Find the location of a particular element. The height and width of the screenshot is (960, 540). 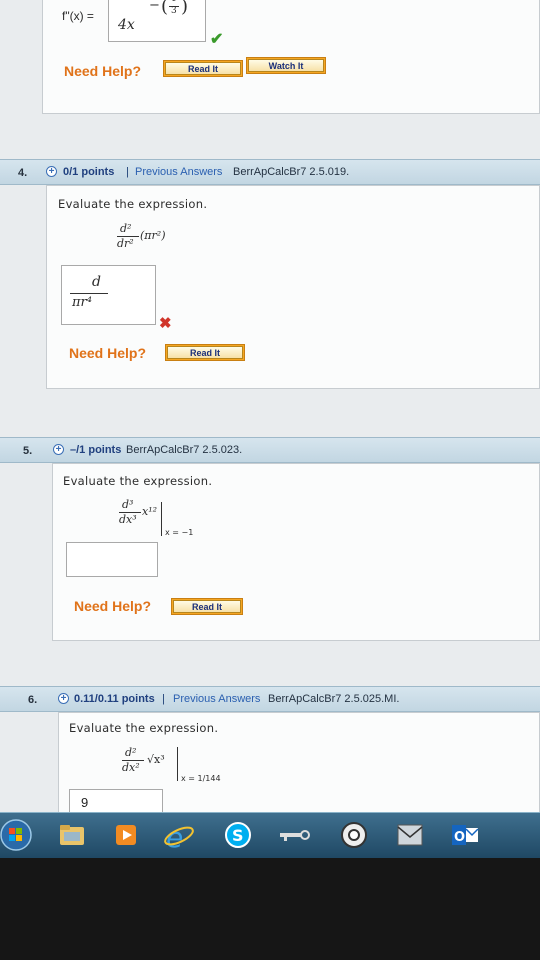

start-orb-icon is located at coordinates (18, 835).